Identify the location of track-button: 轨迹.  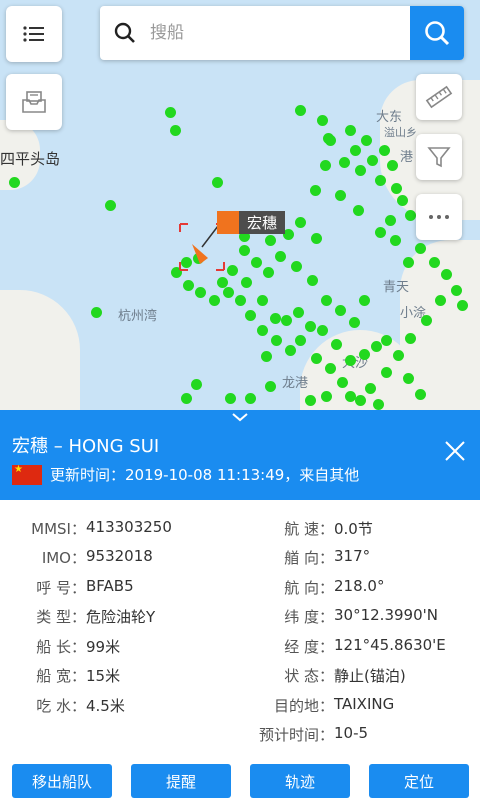
(300, 781).